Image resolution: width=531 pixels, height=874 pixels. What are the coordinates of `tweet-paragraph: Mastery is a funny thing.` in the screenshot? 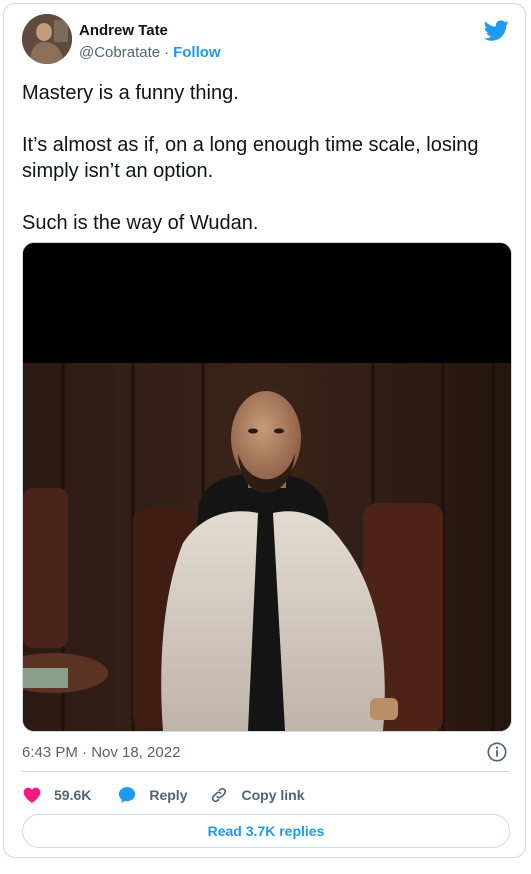 It's located at (130, 93).